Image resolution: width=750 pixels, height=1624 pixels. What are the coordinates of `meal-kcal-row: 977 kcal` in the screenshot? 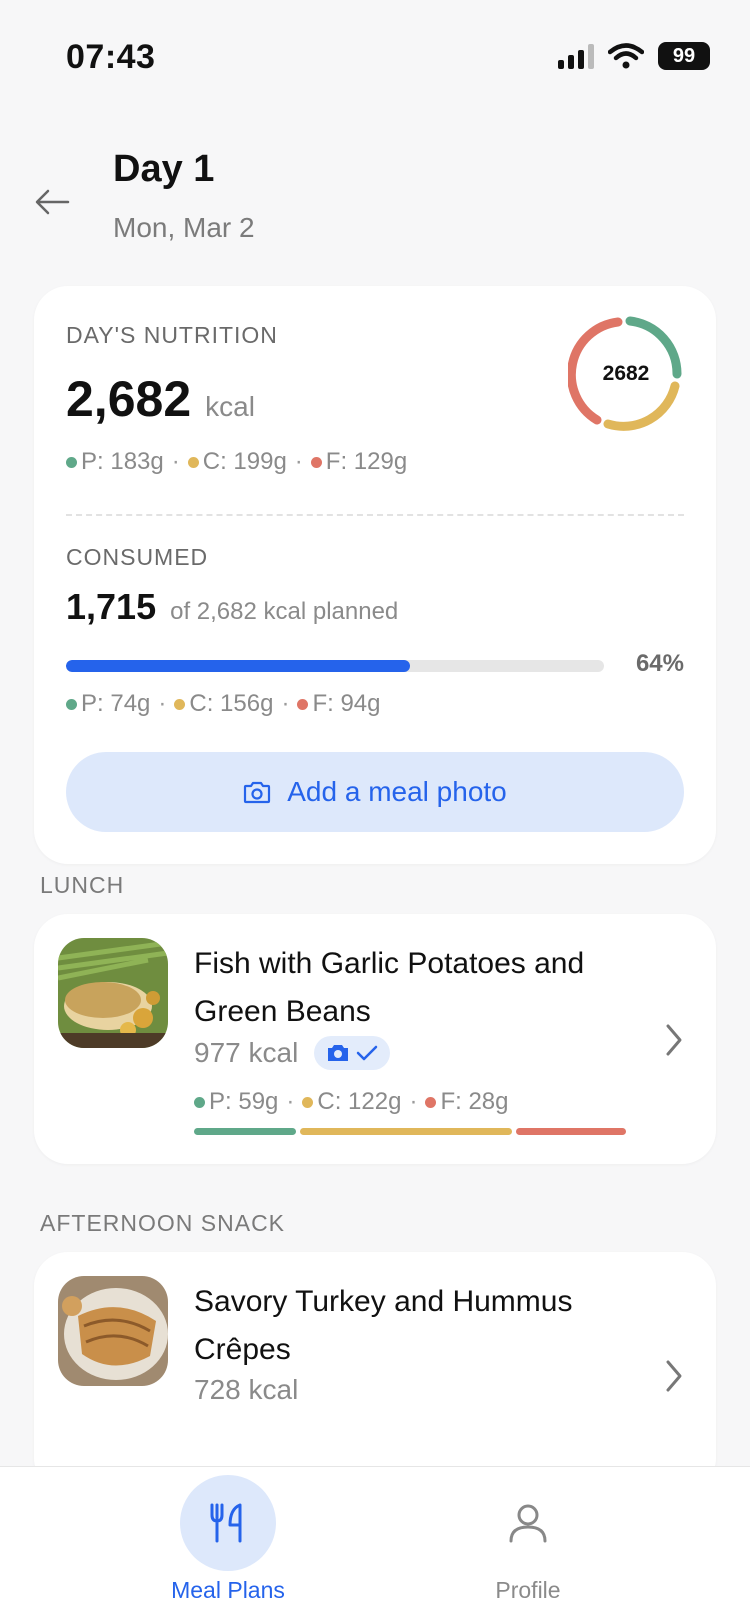 It's located at (292, 1053).